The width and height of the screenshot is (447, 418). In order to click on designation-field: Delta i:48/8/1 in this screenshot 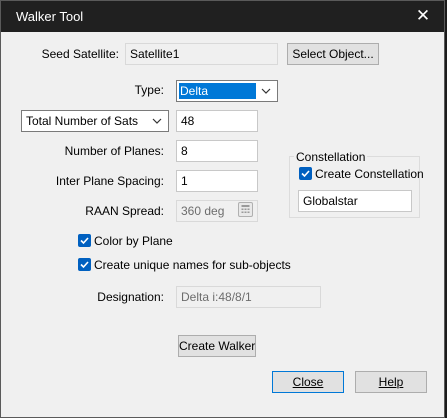, I will do `click(248, 297)`.